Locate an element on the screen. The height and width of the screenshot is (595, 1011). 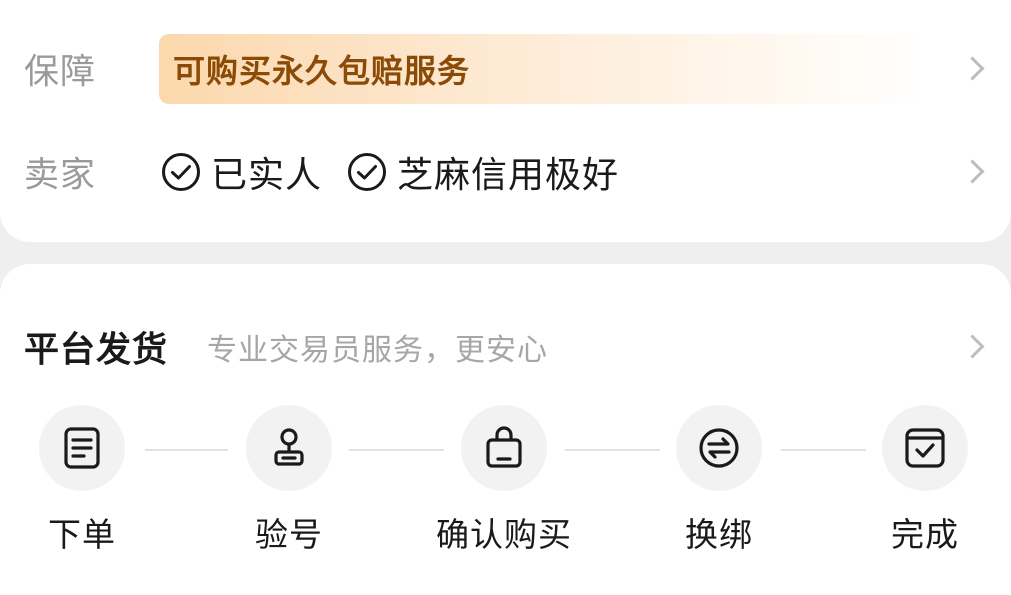
stamp-icon is located at coordinates (289, 447).